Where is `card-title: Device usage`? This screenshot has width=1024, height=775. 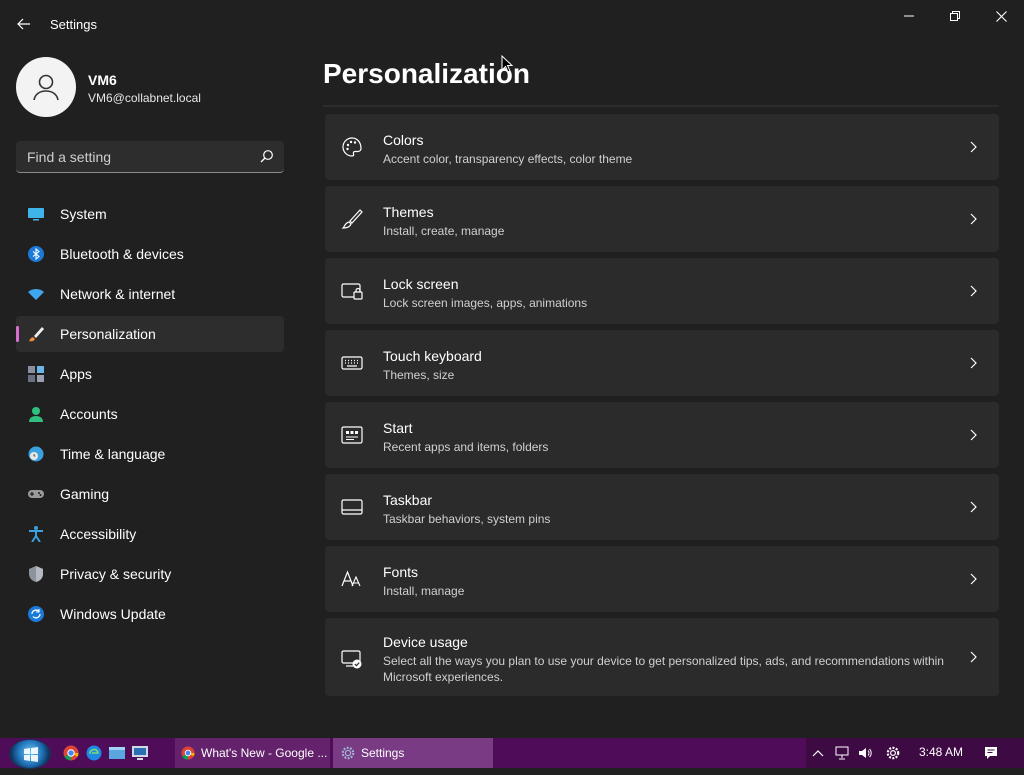
card-title: Device usage is located at coordinates (425, 642).